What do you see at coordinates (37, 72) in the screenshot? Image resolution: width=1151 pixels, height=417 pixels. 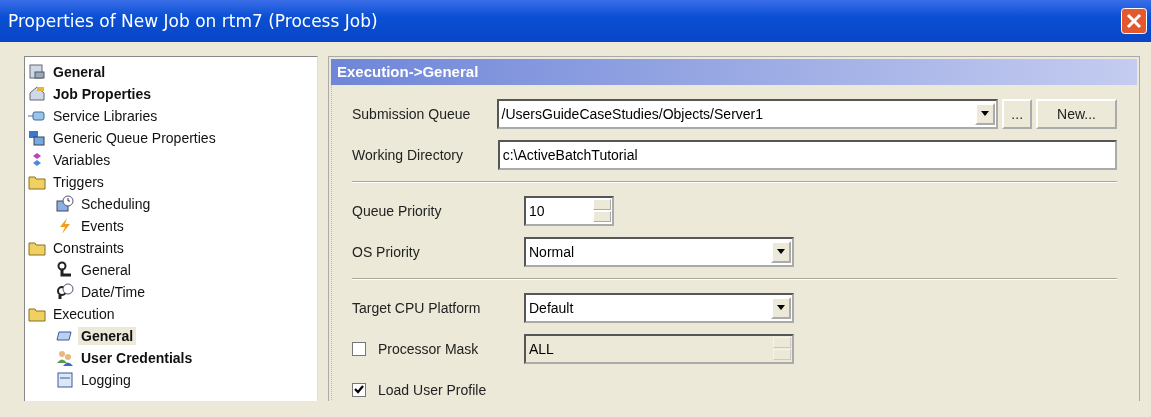 I see `form-icon` at bounding box center [37, 72].